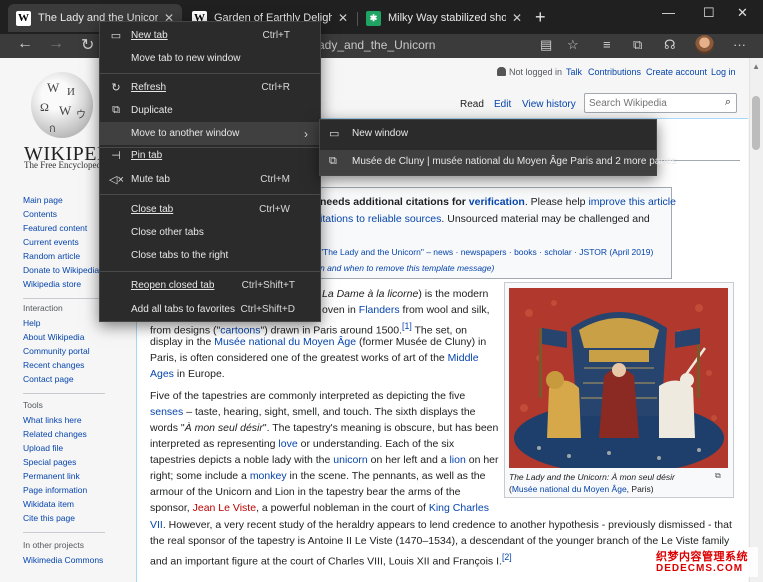 The width and height of the screenshot is (763, 582). What do you see at coordinates (63, 552) in the screenshot?
I see `sidebar-other-projects: In other projects Wikimedia Commons` at bounding box center [63, 552].